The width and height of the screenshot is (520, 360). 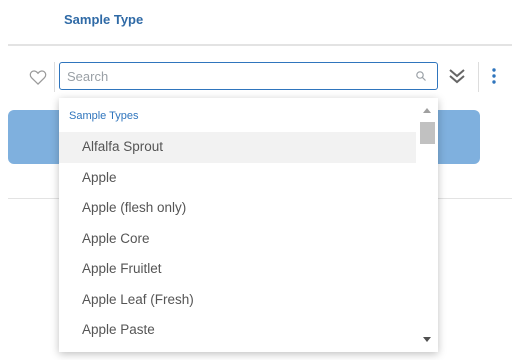 I want to click on vertical-ellipsis-icon, so click(x=494, y=76).